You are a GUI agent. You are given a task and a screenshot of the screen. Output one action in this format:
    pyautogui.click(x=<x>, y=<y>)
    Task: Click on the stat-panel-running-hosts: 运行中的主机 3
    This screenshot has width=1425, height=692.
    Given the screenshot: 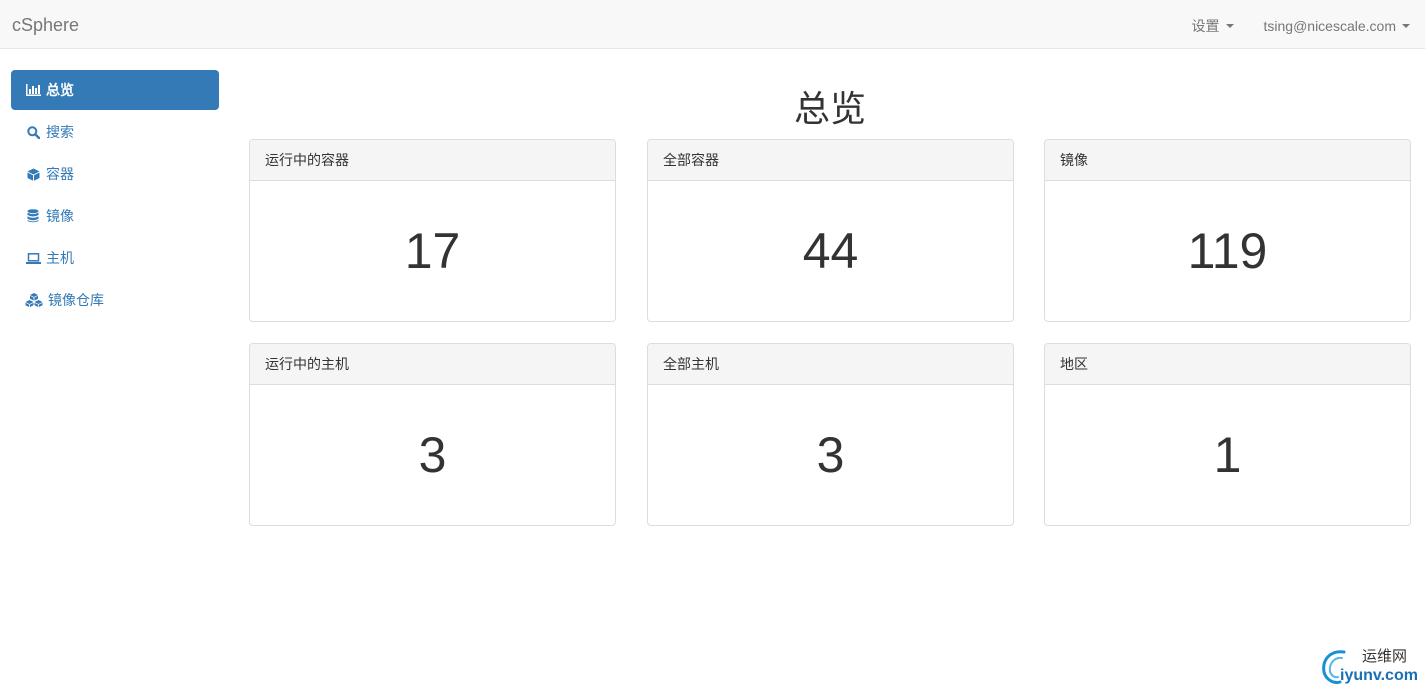 What is the action you would take?
    pyautogui.click(x=432, y=434)
    